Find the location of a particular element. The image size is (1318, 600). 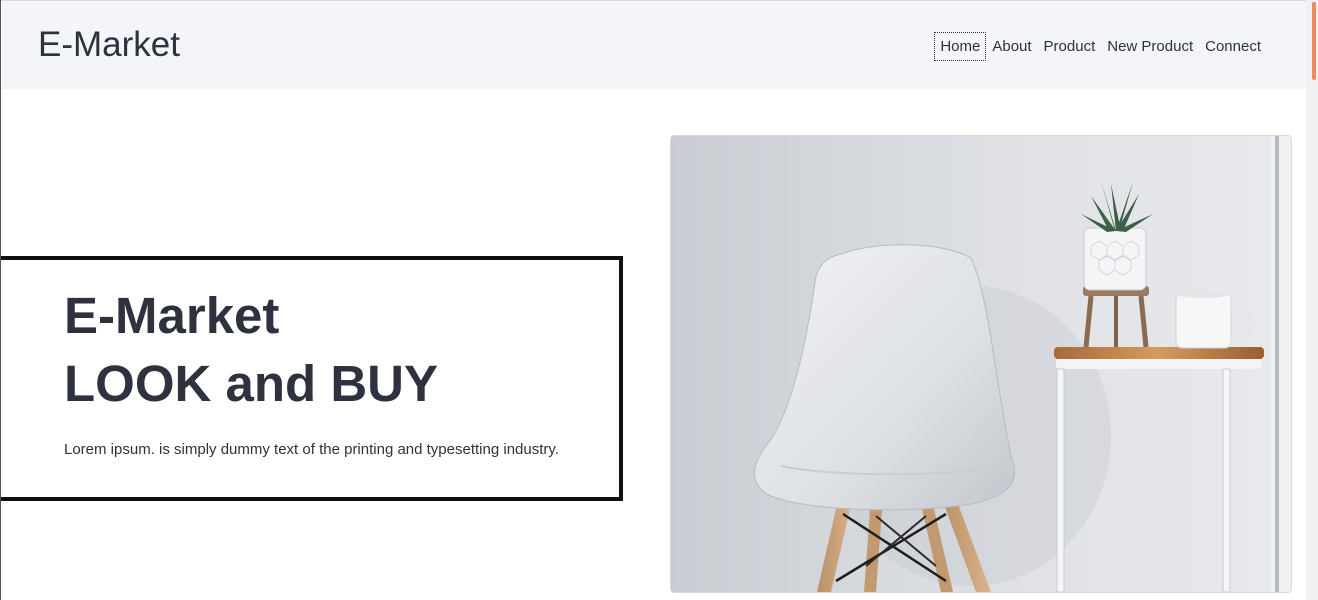

hero-title-line-1: E-Market is located at coordinates (172, 315).